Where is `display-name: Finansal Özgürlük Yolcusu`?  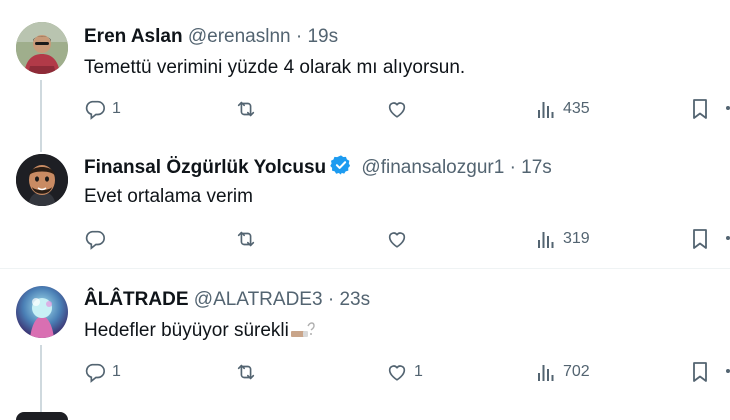 display-name: Finansal Özgürlük Yolcusu is located at coordinates (205, 167).